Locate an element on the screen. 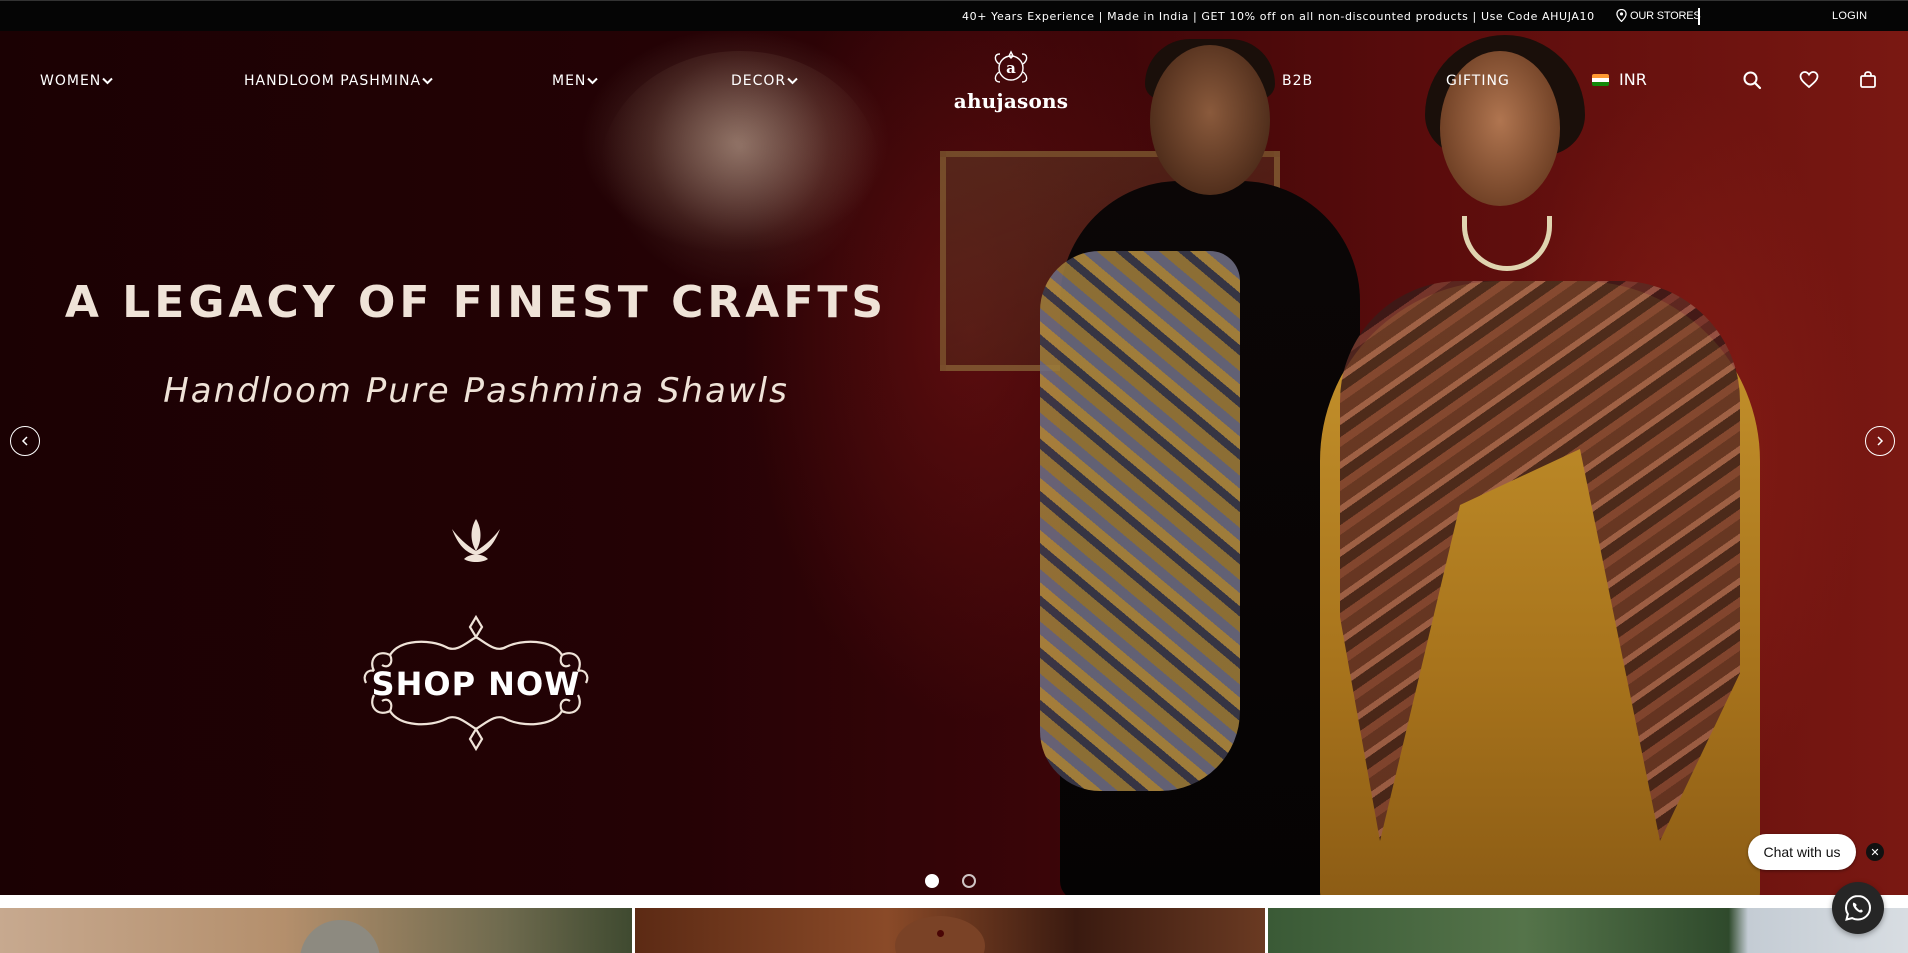 The width and height of the screenshot is (1908, 953). nav-men: MEN is located at coordinates (575, 81).